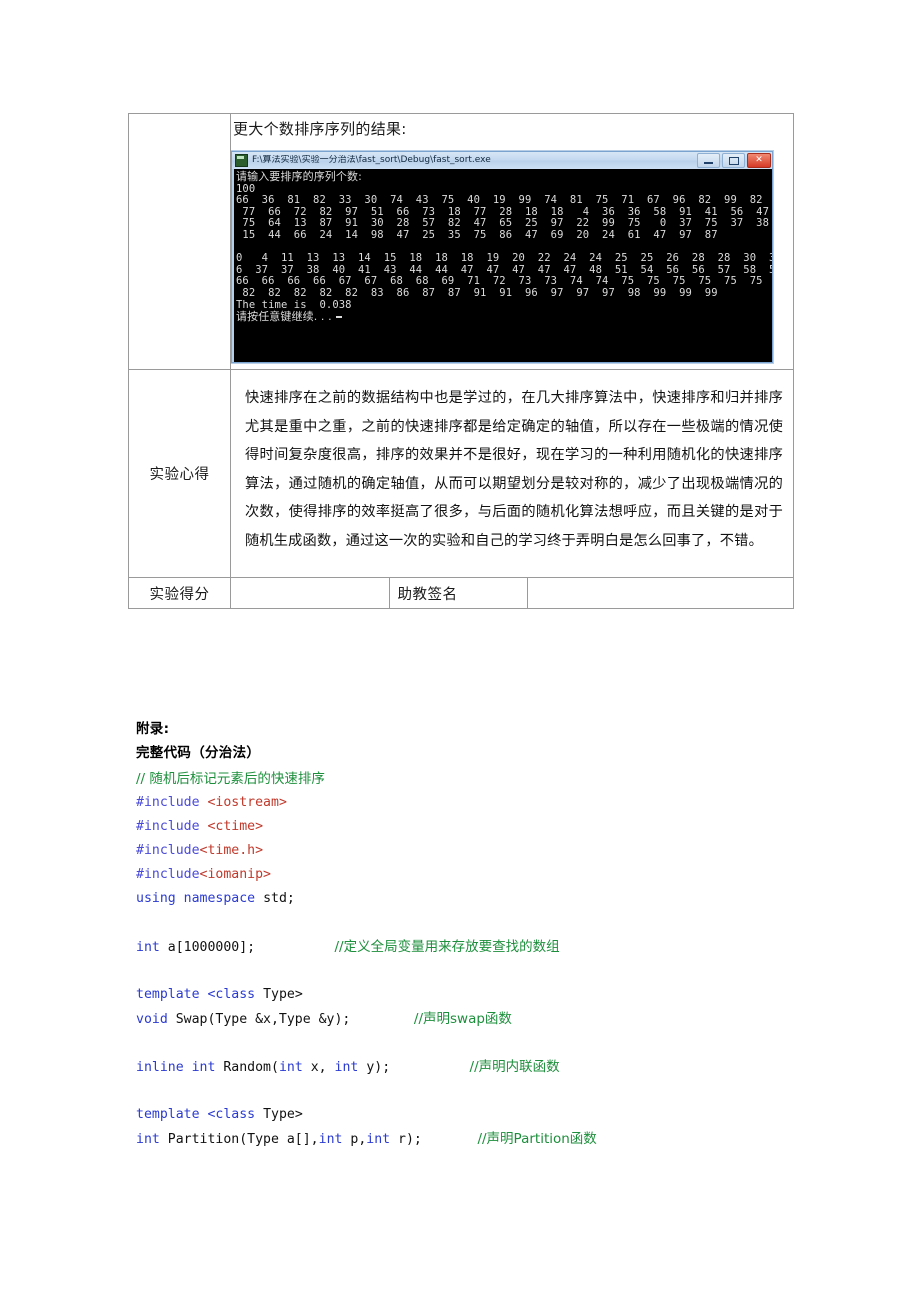 Image resolution: width=920 pixels, height=1302 pixels. What do you see at coordinates (354, 1139) in the screenshot?
I see `code-token-15-3: p,` at bounding box center [354, 1139].